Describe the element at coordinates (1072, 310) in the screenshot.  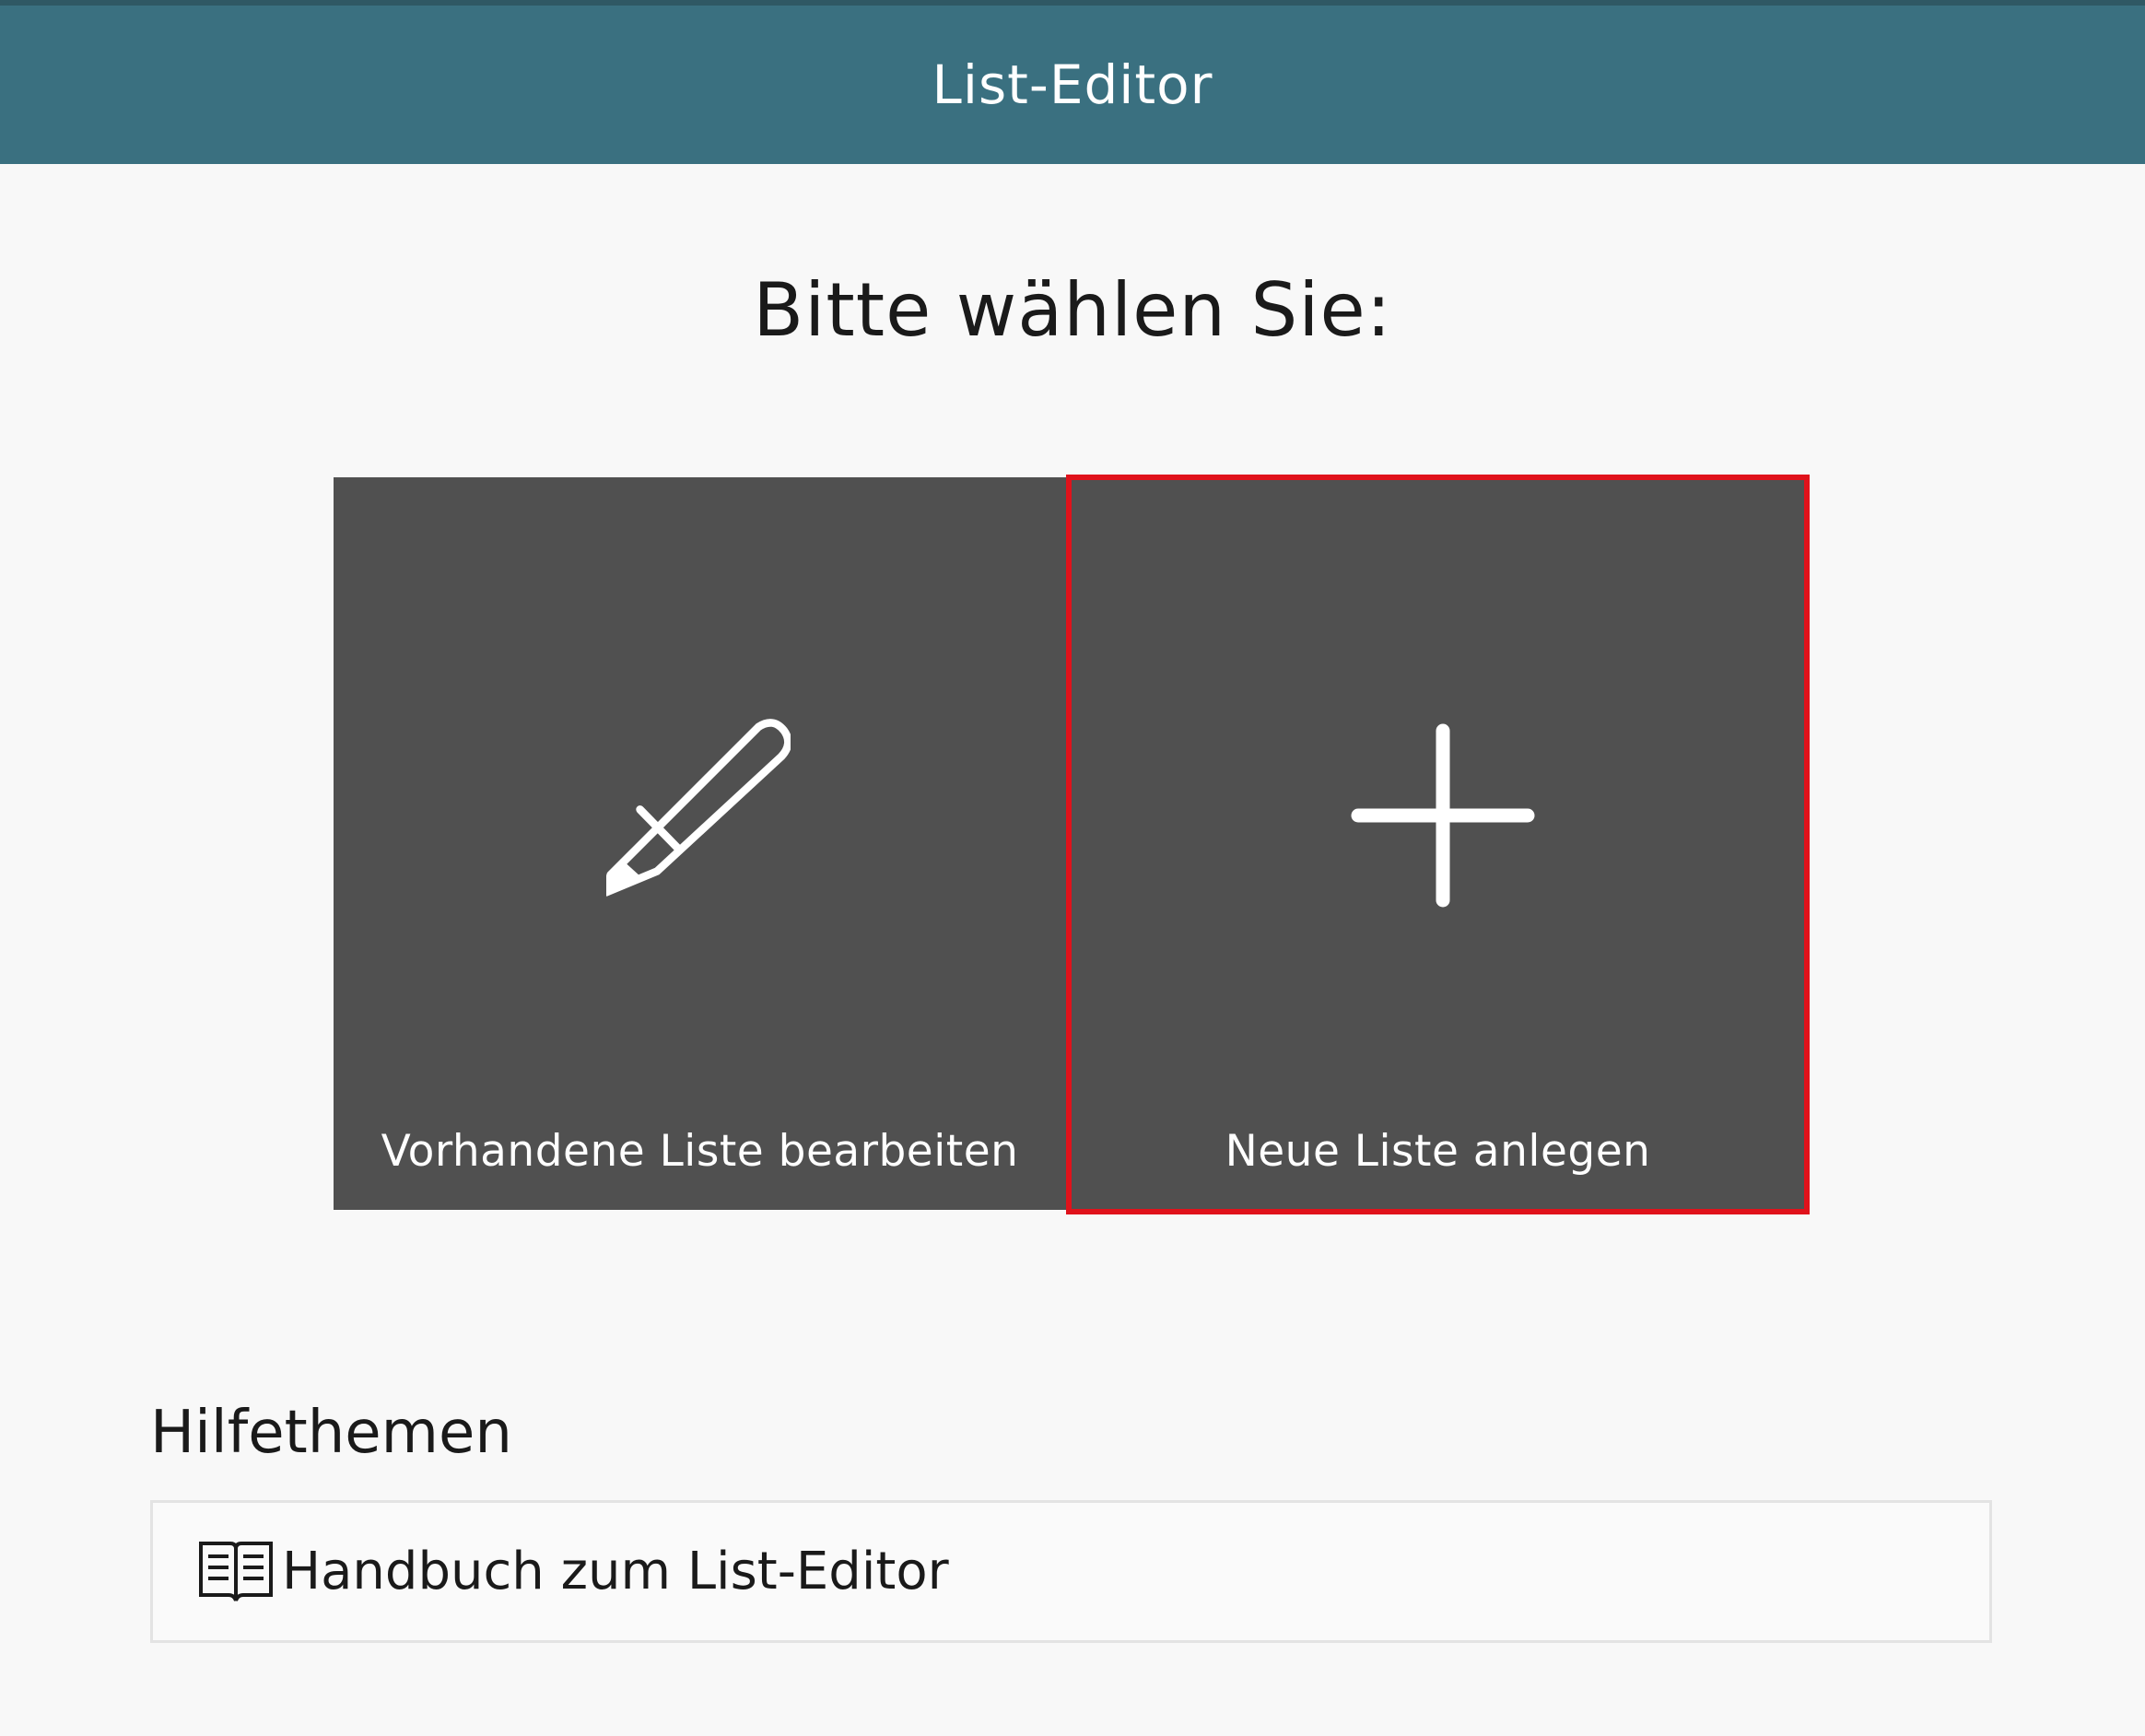
I see `choice-prompt: Bitte wählen Sie:` at that location.